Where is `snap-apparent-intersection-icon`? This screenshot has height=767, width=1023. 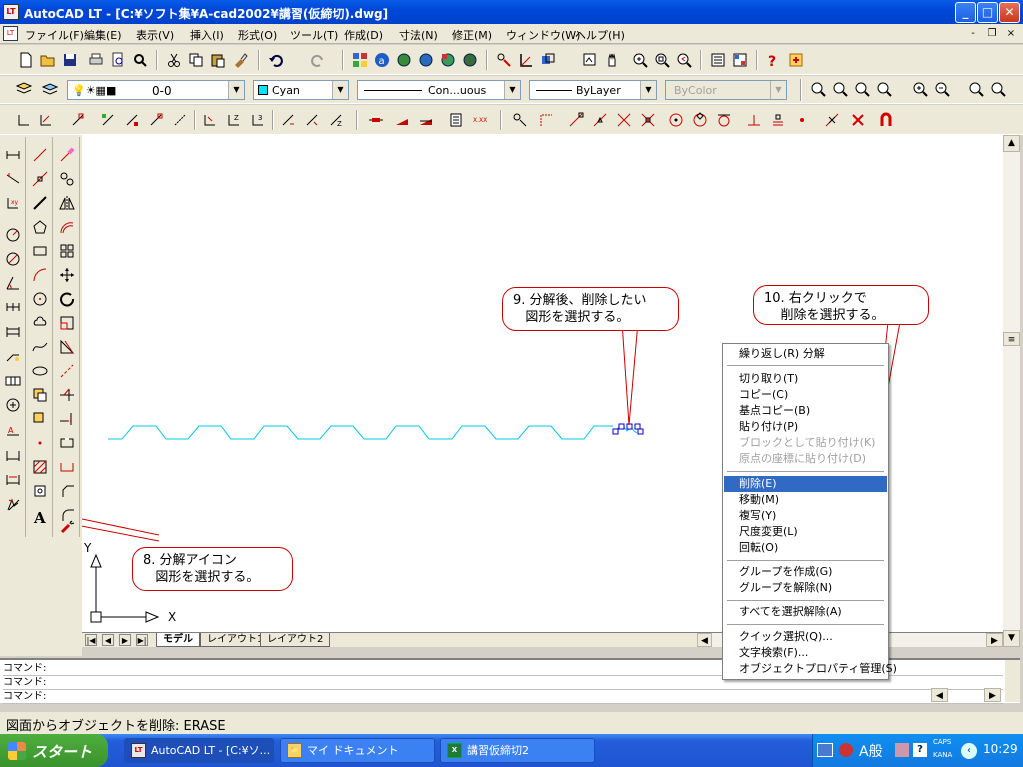 snap-apparent-intersection-icon is located at coordinates (648, 120).